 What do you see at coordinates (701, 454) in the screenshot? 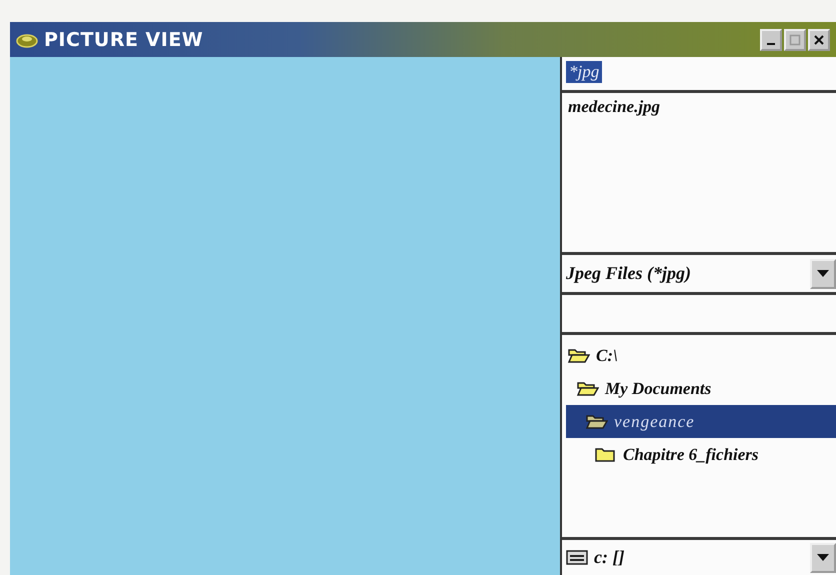
I see `folder-item: Chapitre 6_fichiers` at bounding box center [701, 454].